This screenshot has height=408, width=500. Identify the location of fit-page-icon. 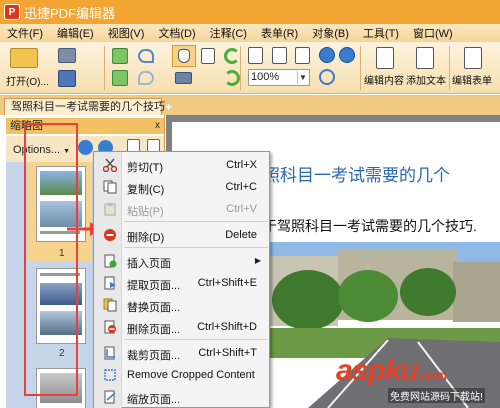
(279, 55).